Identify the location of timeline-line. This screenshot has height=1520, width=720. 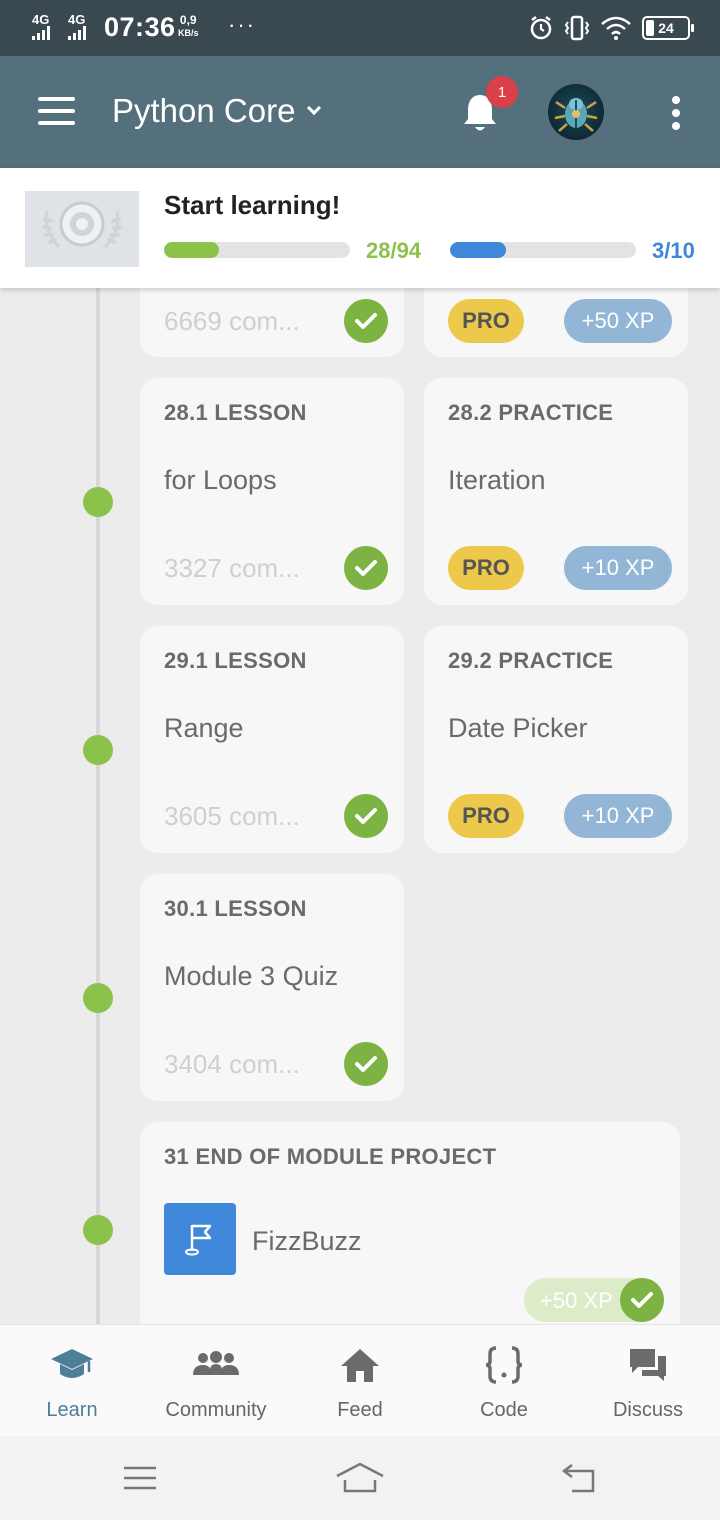
(98, 808).